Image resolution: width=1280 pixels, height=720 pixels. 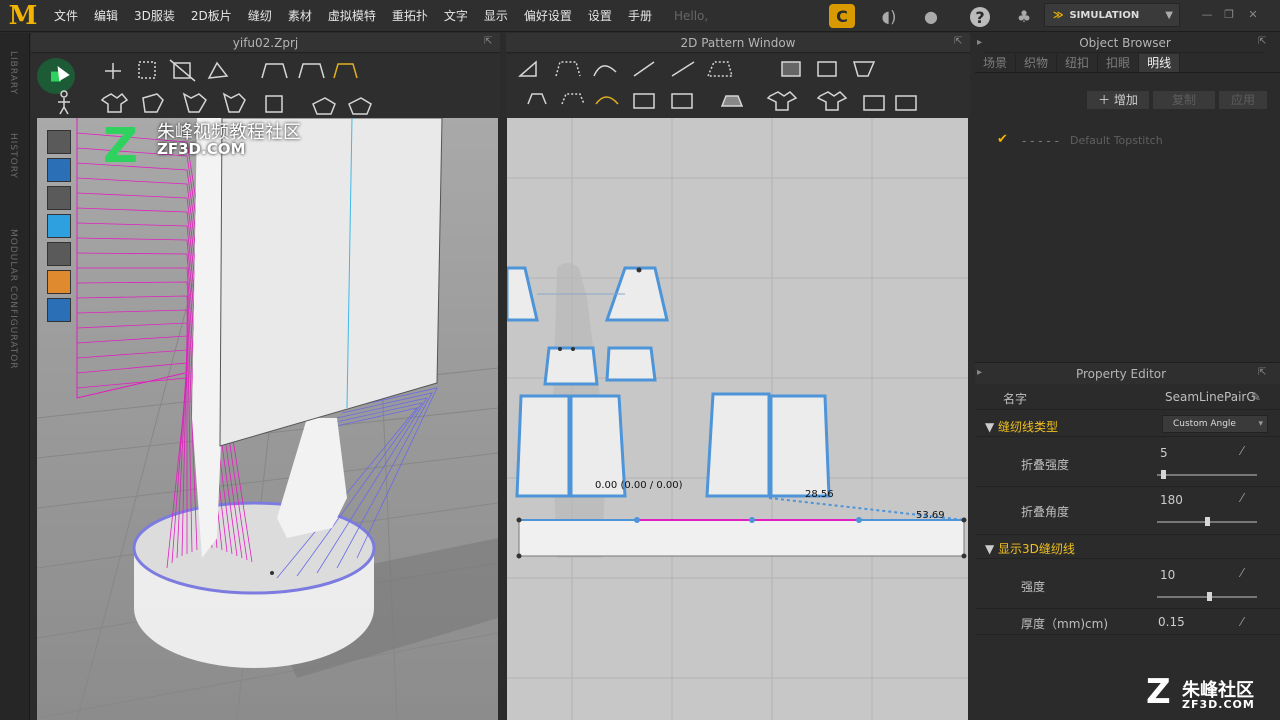 I want to click on add-point-icon, so click(x=644, y=69).